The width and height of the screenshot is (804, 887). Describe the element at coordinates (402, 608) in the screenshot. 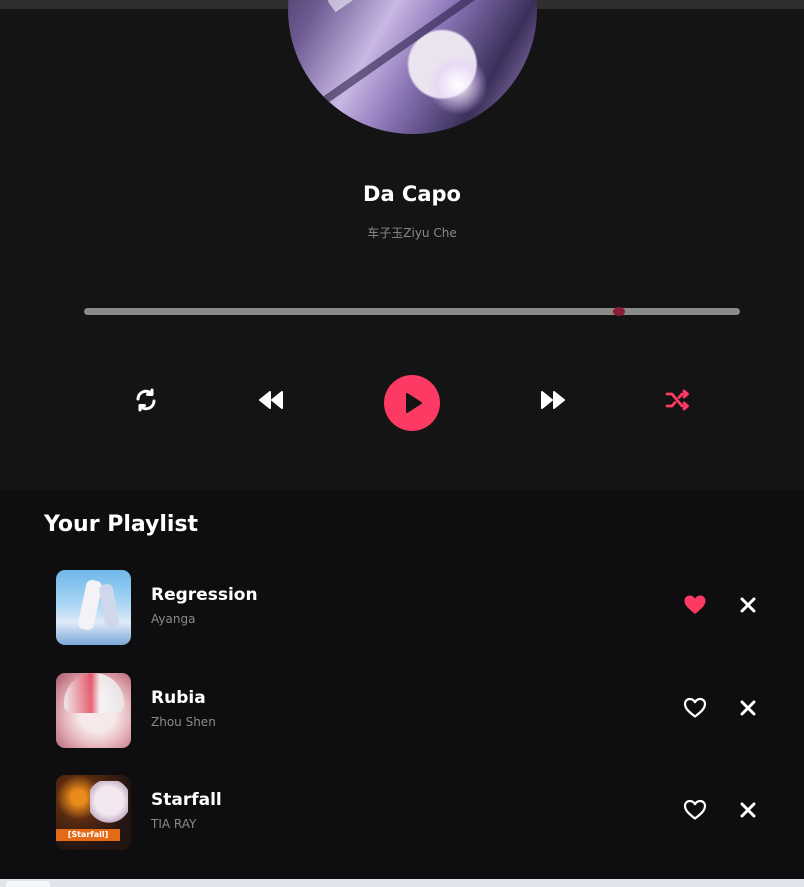

I see `playlist-item: Regression Ayanga` at that location.